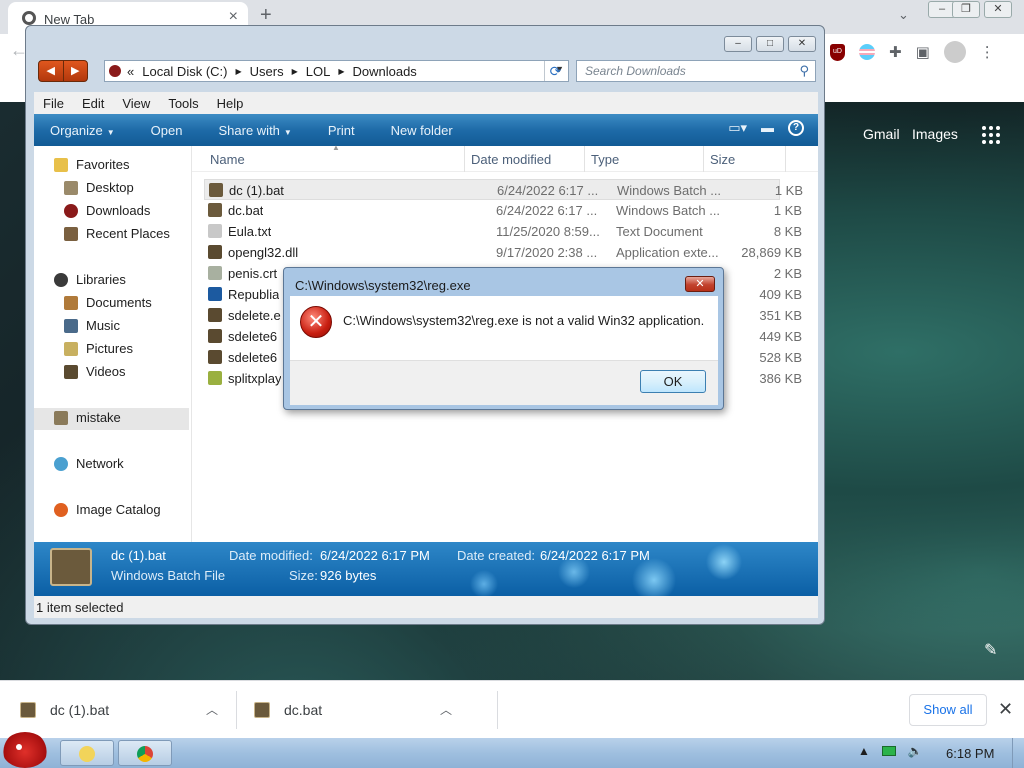 This screenshot has width=1024, height=768. I want to click on puzzle-extensions-icon: ✚, so click(895, 52).